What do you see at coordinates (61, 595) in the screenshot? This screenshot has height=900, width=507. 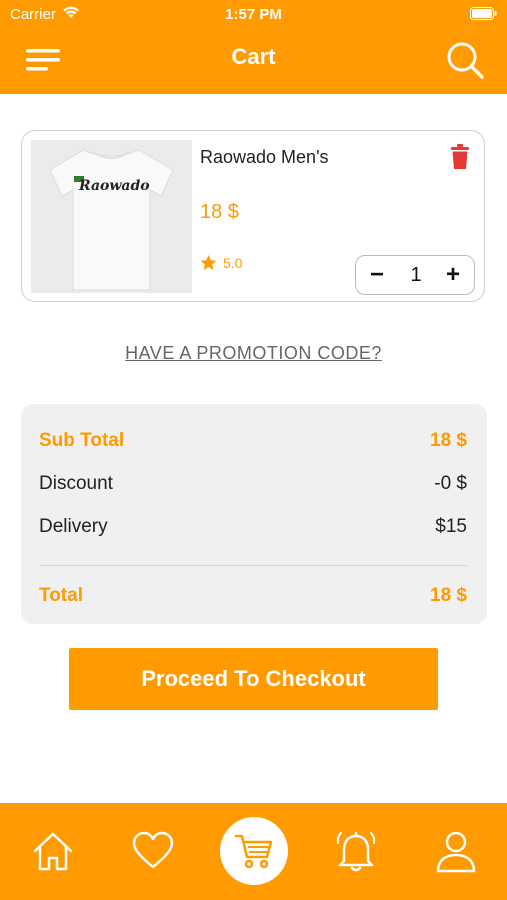 I see `total-label: Total` at bounding box center [61, 595].